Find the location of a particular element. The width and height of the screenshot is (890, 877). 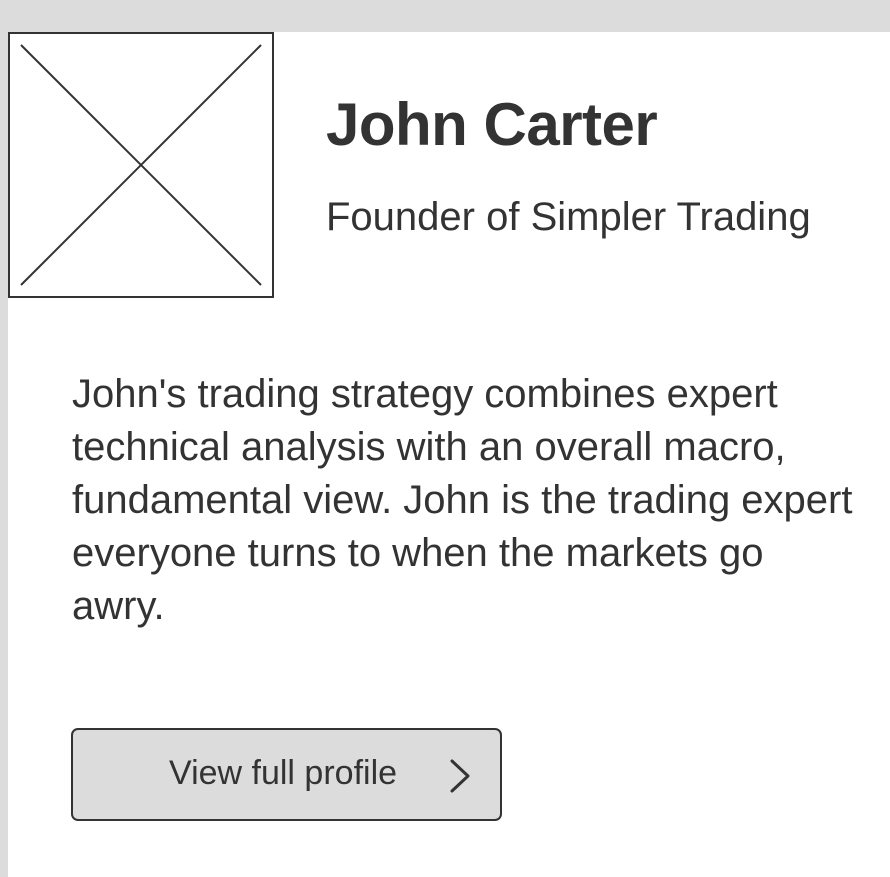

chevron-right-icon is located at coordinates (460, 776).